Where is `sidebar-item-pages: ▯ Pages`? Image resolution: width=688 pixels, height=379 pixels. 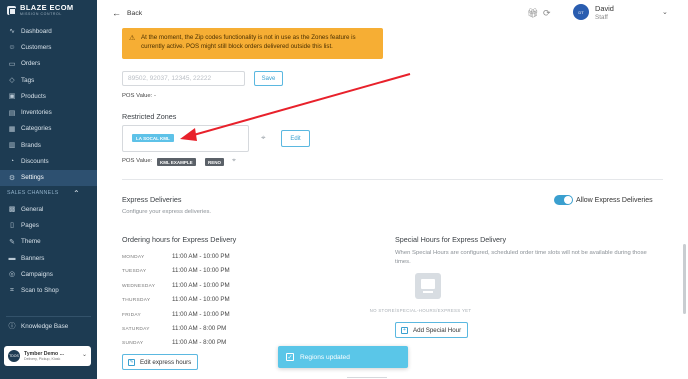 sidebar-item-pages: ▯ Pages is located at coordinates (48, 225).